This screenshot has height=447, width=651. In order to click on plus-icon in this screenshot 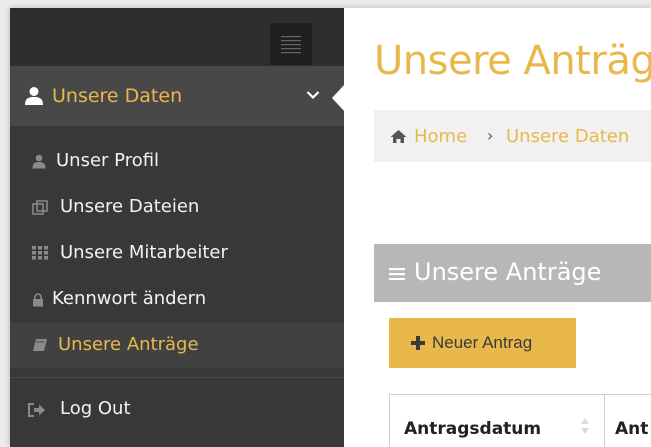, I will do `click(418, 343)`.